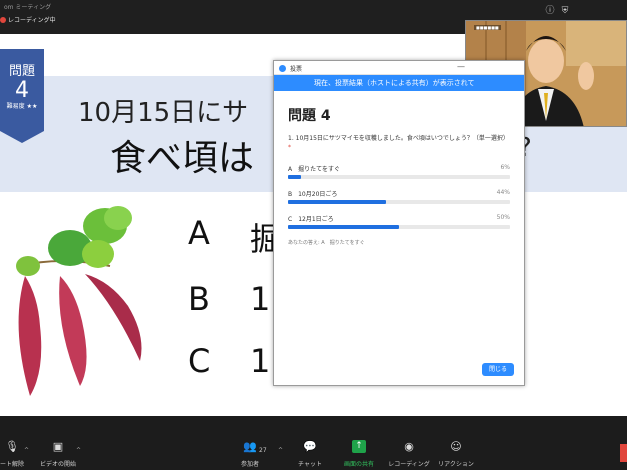 This screenshot has height=470, width=627. I want to click on participant-name-label: ■■■■■■, so click(487, 27).